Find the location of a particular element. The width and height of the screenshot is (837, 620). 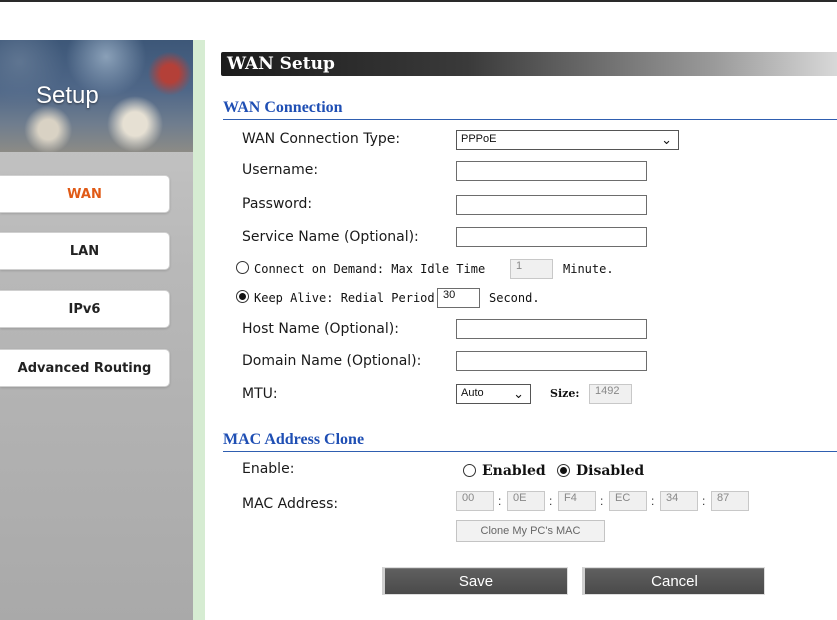

clone-mac-button: Clone My PC's MAC is located at coordinates (530, 531).